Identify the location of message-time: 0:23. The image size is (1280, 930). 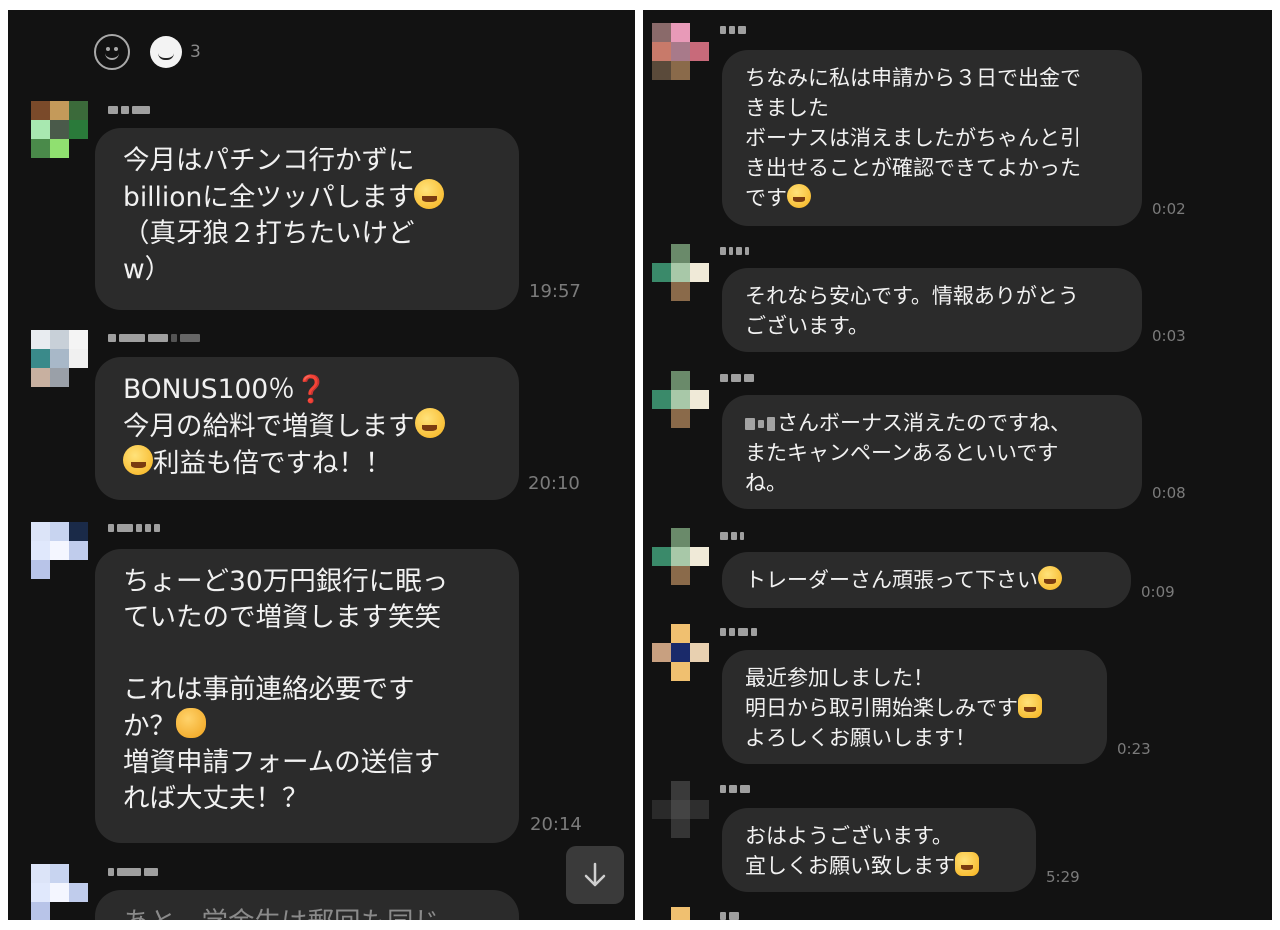
(1134, 749).